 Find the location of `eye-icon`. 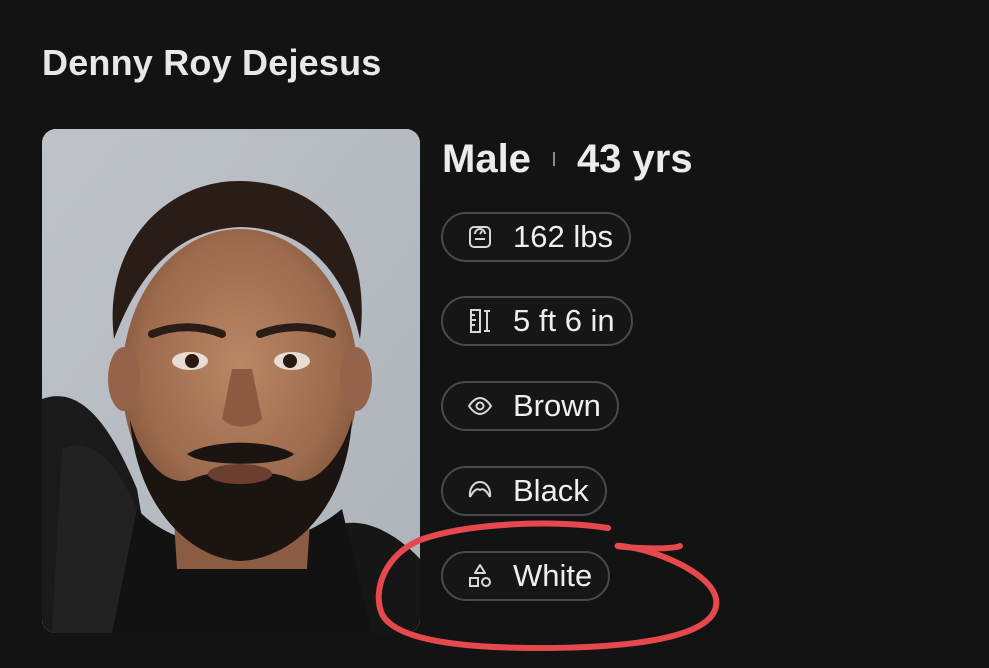

eye-icon is located at coordinates (480, 406).